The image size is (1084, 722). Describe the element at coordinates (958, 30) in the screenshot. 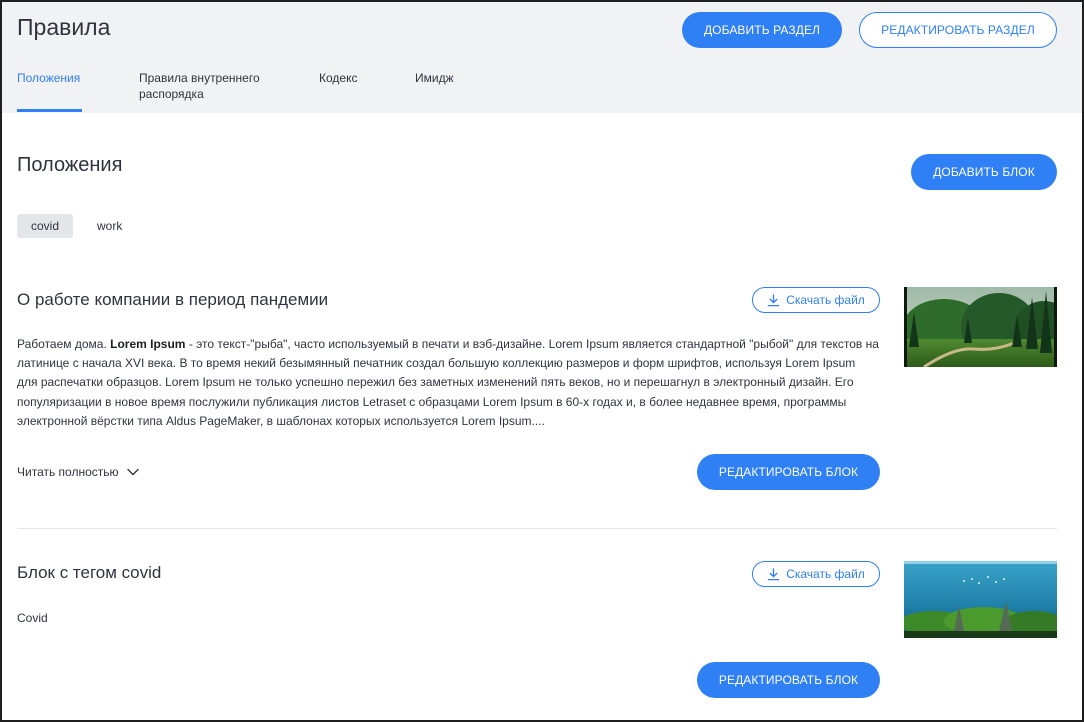

I see `edit-section-button: РЕДАКТИРОВАТЬ РАЗДЕЛ` at that location.